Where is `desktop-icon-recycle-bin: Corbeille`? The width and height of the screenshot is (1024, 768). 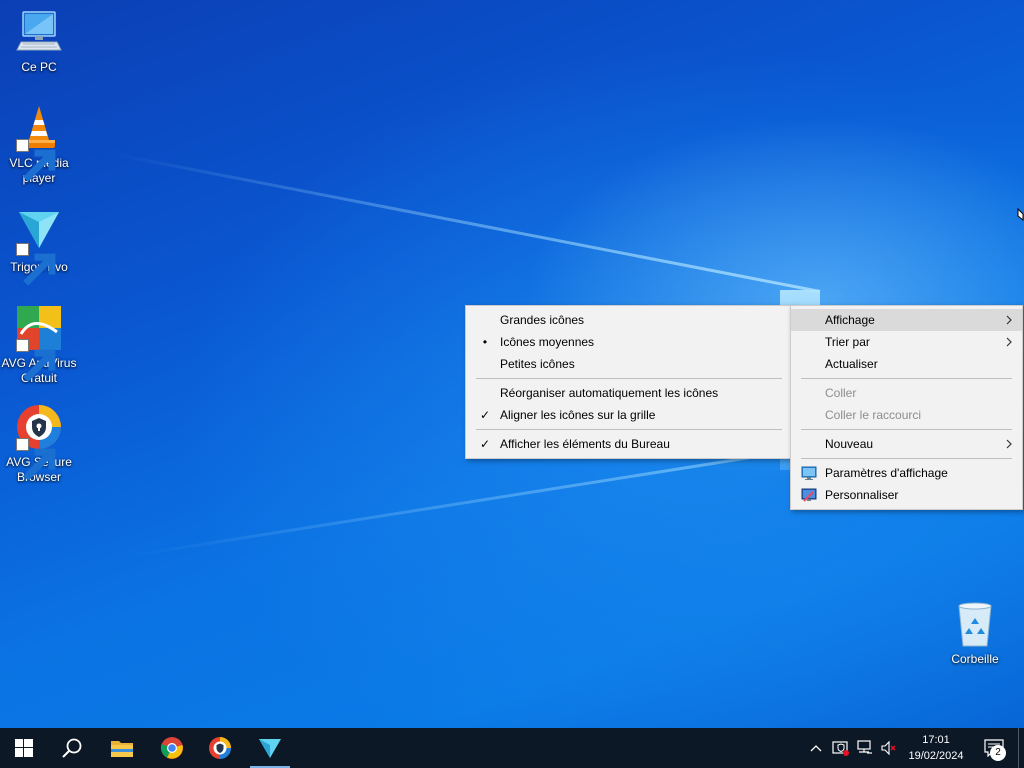 desktop-icon-recycle-bin: Corbeille is located at coordinates (975, 633).